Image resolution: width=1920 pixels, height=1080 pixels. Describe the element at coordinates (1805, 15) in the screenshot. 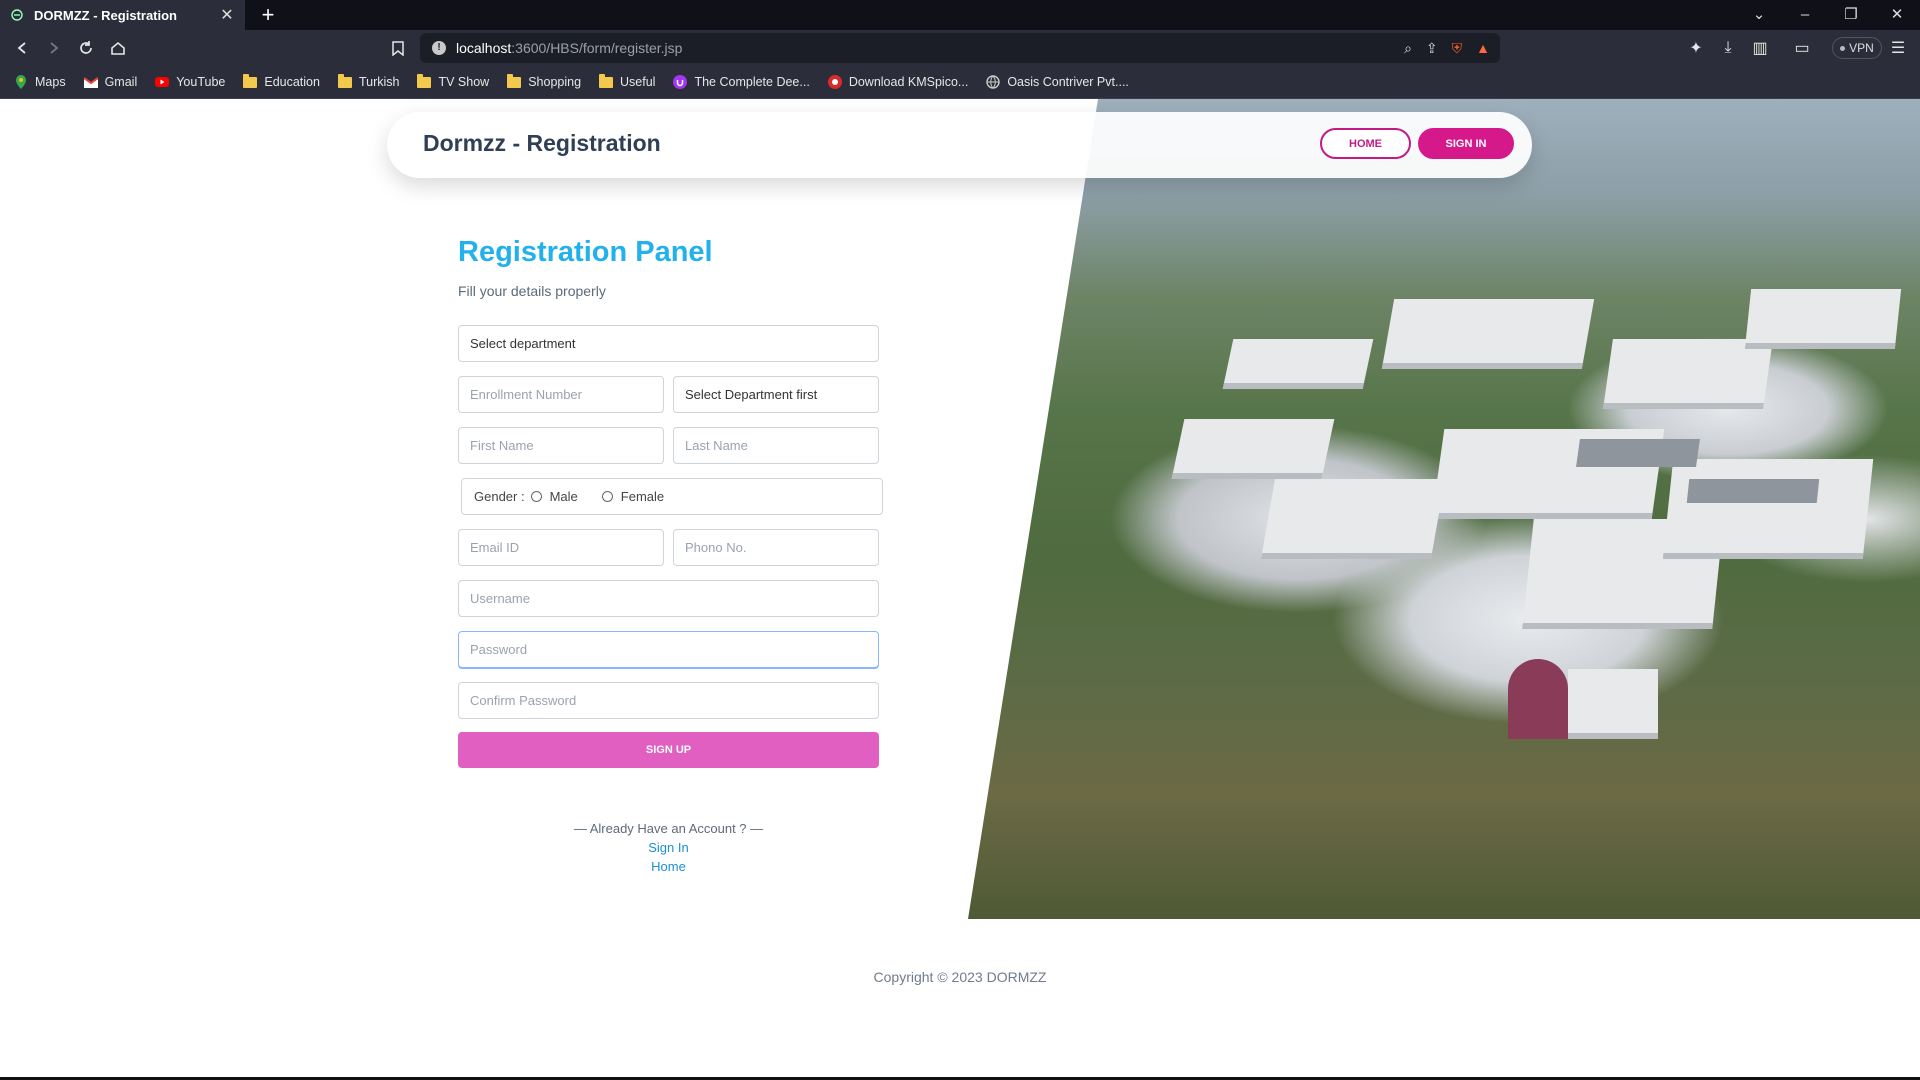

I see `minimize-button: –` at that location.